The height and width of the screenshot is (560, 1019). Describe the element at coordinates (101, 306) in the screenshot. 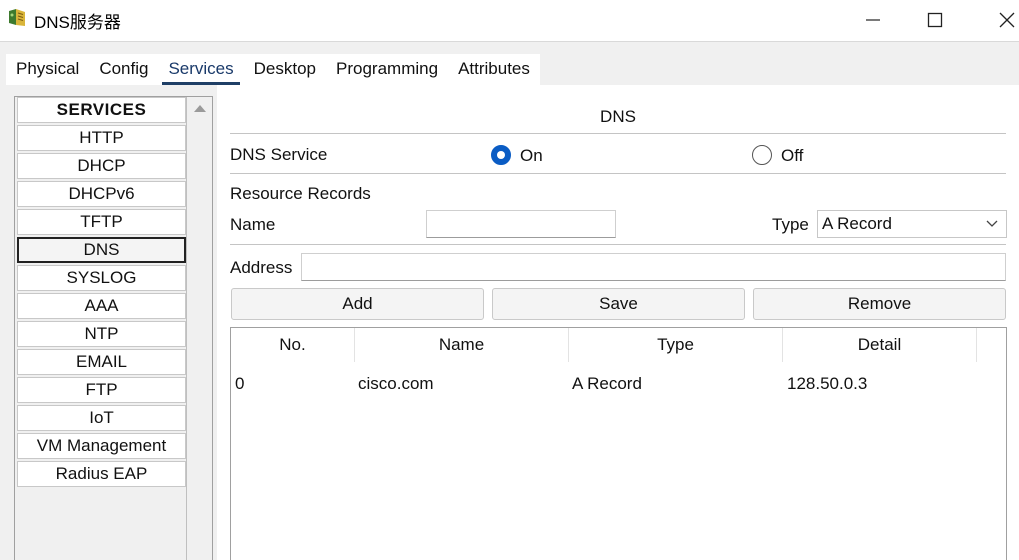

I see `service-item-aaa: AAA` at that location.